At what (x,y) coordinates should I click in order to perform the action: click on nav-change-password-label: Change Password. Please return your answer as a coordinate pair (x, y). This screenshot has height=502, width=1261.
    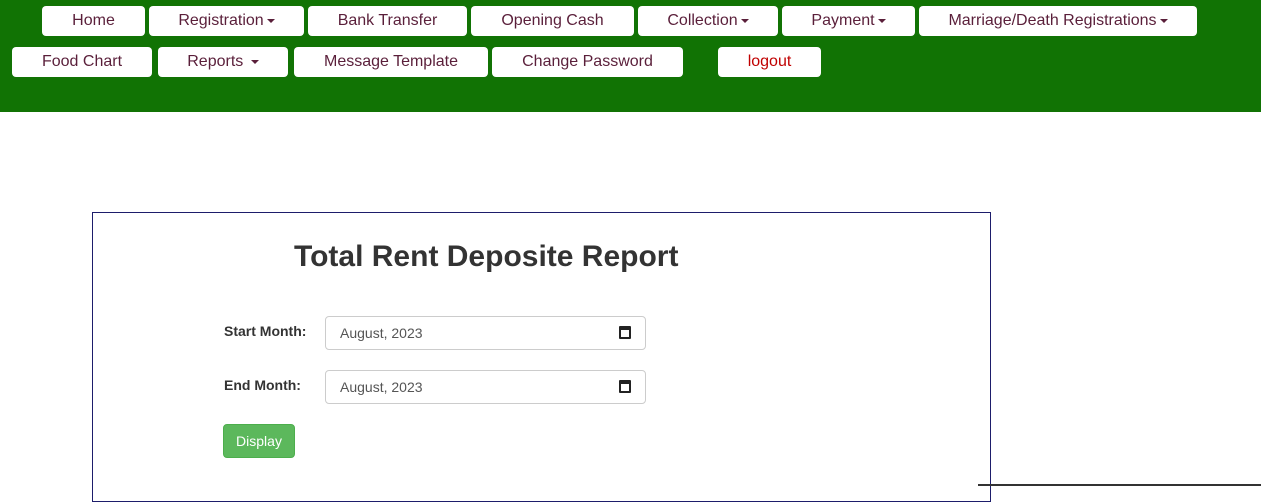
    Looking at the image, I should click on (587, 61).